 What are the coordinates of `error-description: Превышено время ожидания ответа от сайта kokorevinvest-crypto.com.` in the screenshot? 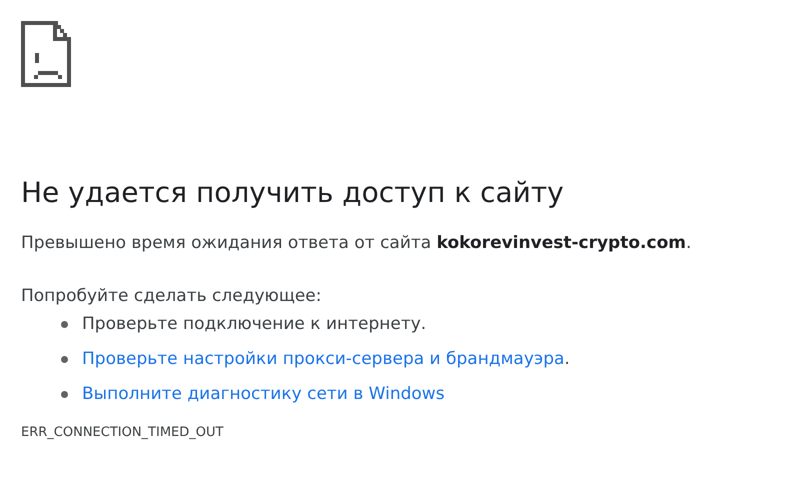 It's located at (356, 243).